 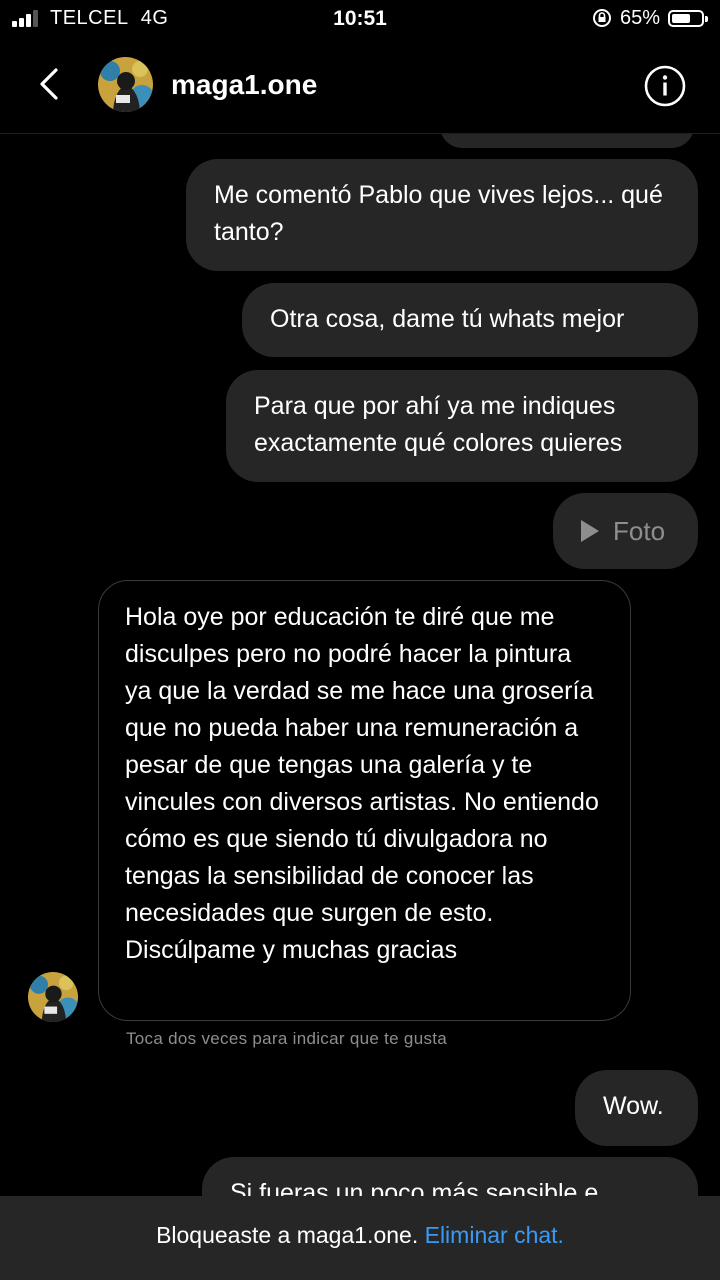 I want to click on message-bubble: Si fueras un poco más sensible e, so click(x=450, y=1176).